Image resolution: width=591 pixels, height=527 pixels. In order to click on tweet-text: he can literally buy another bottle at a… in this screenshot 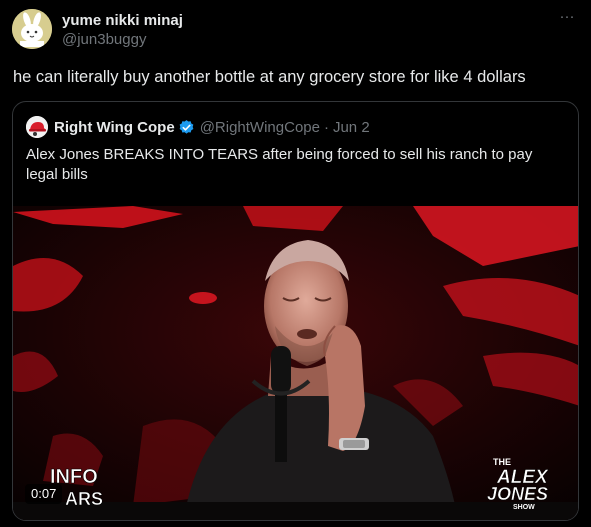, I will do `click(269, 77)`.